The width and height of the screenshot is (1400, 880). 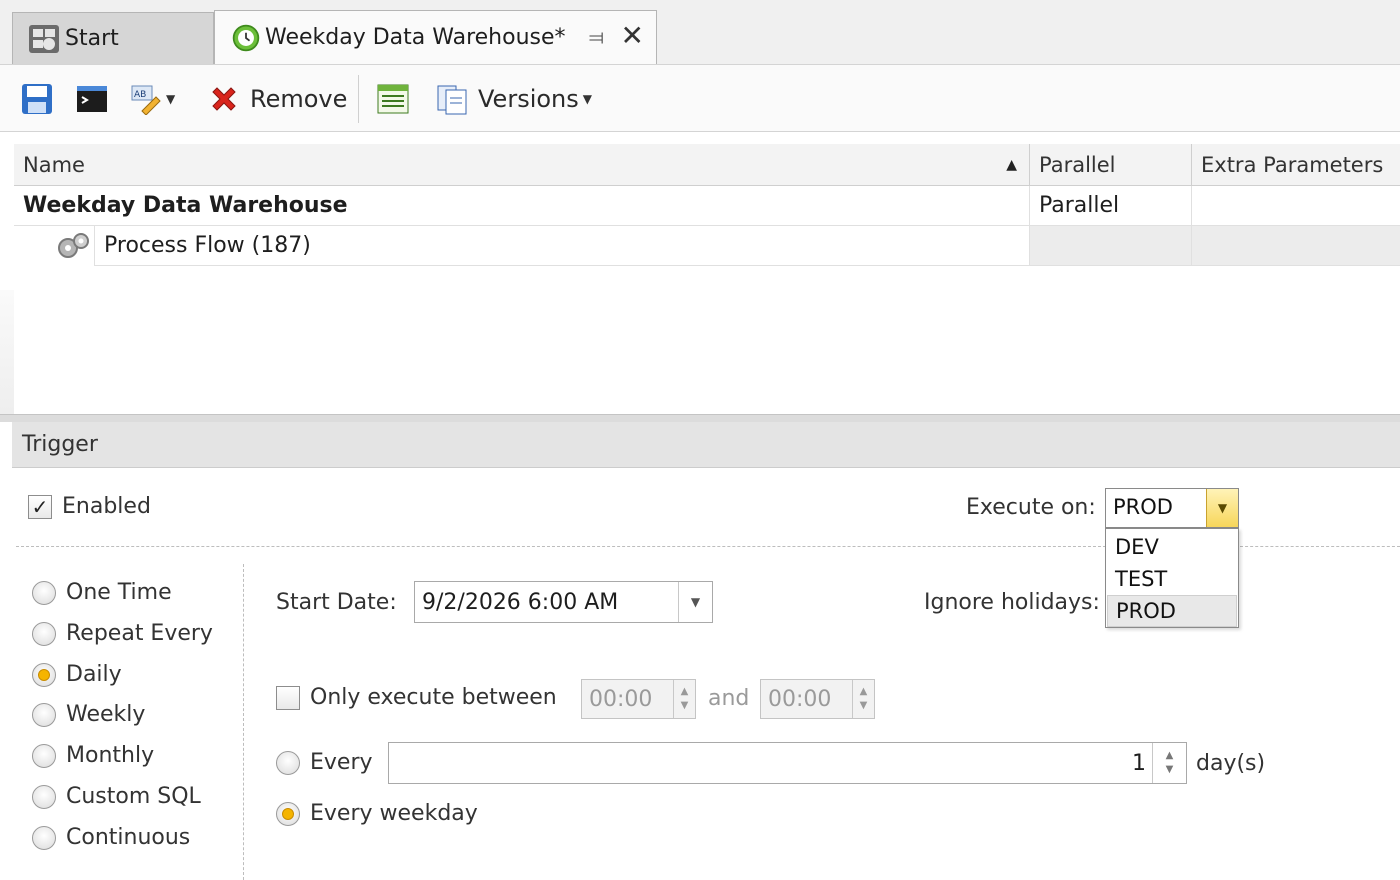 I want to click on close-icon: ✕, so click(x=632, y=35).